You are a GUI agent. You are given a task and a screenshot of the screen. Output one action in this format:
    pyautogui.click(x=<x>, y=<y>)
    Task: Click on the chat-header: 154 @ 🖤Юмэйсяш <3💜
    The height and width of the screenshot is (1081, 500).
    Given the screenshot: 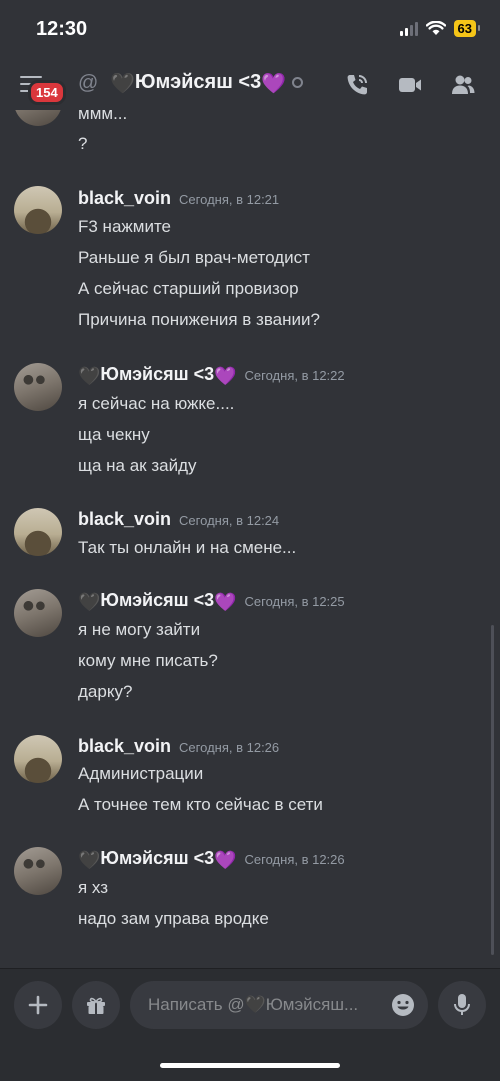 What is the action you would take?
    pyautogui.click(x=250, y=85)
    